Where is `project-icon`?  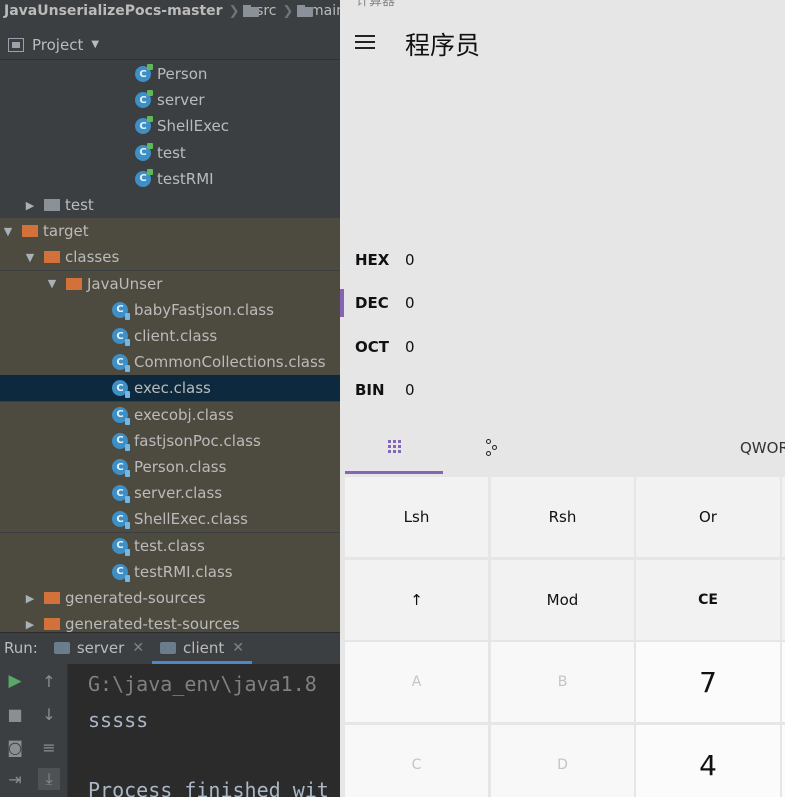
project-icon is located at coordinates (16, 44).